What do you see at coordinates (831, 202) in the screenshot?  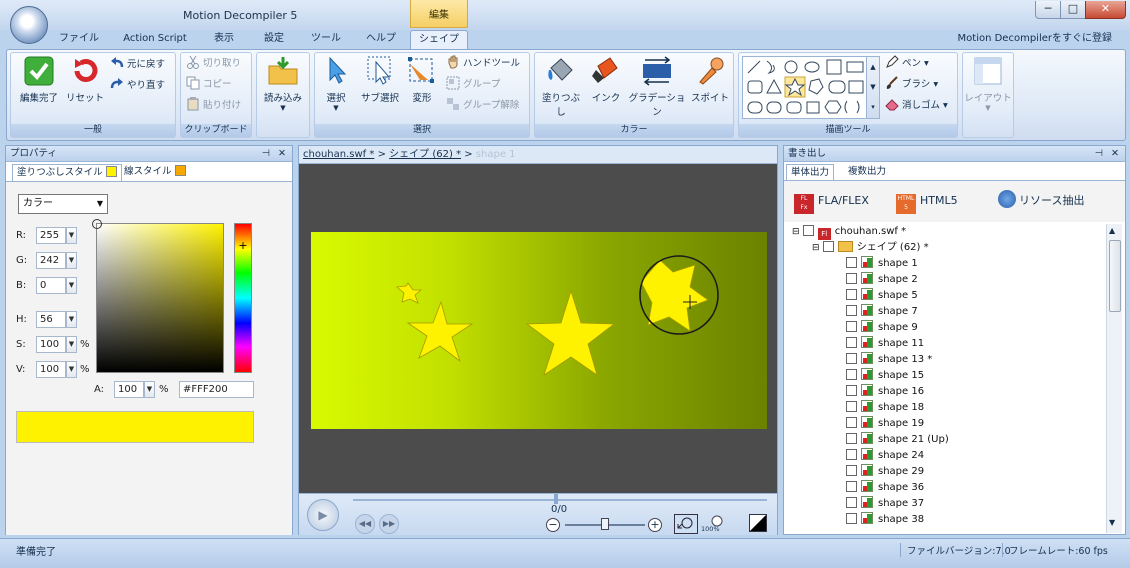 I see `export-fla-button: FL Fx FLA/FLEX` at bounding box center [831, 202].